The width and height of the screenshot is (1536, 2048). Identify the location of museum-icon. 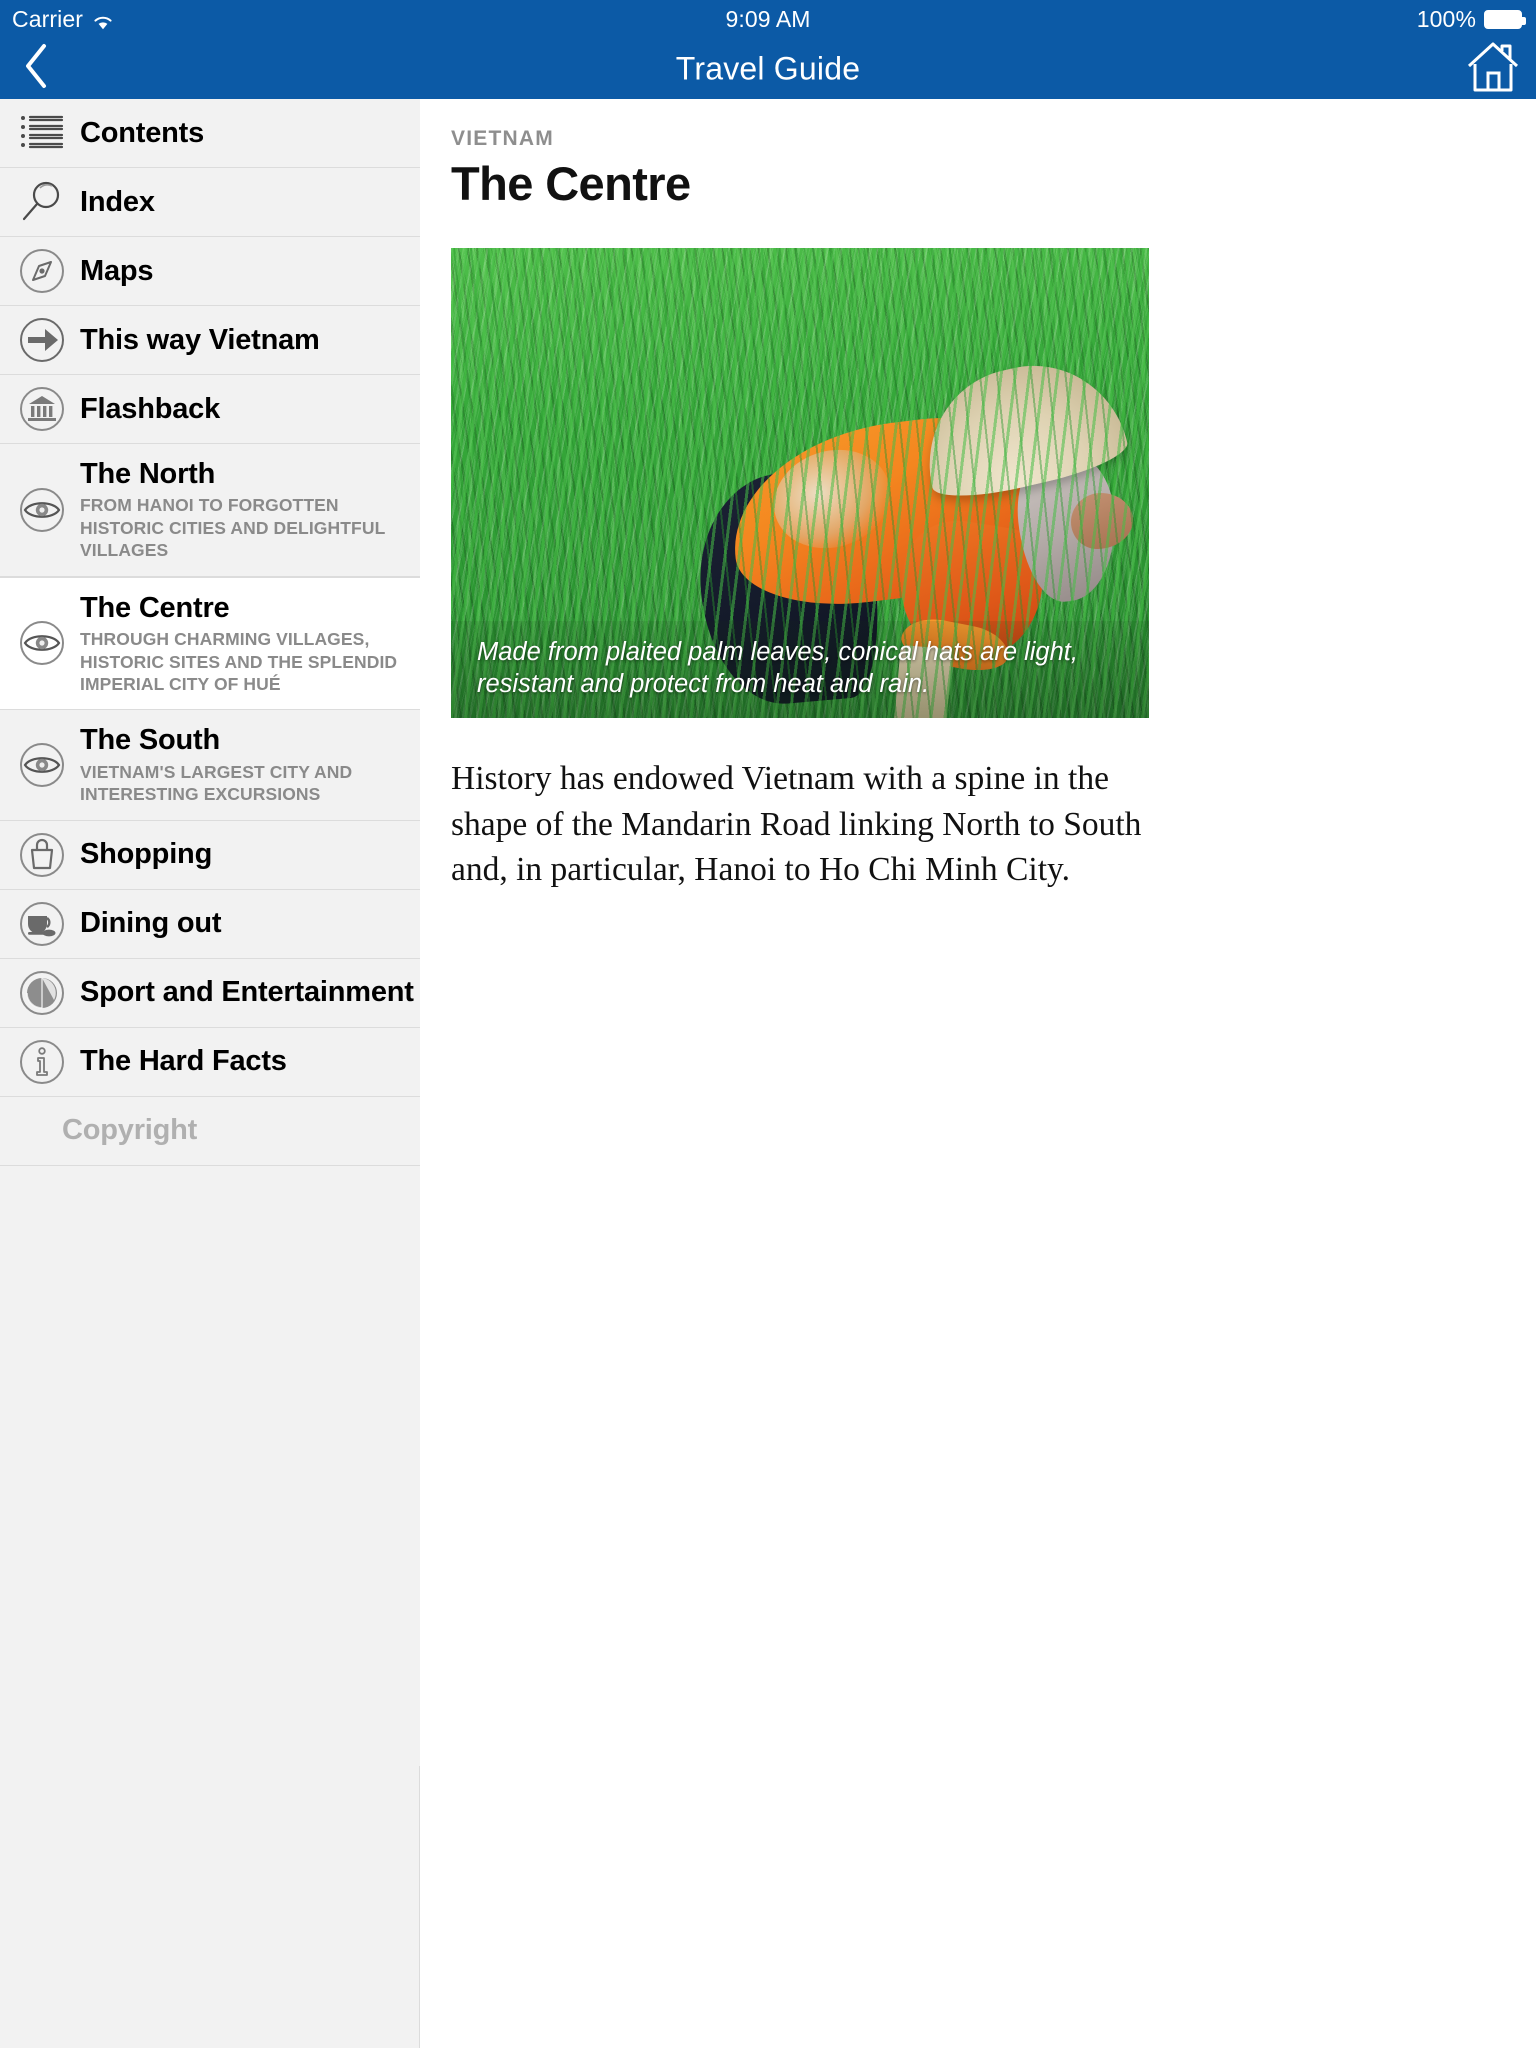
(42, 409).